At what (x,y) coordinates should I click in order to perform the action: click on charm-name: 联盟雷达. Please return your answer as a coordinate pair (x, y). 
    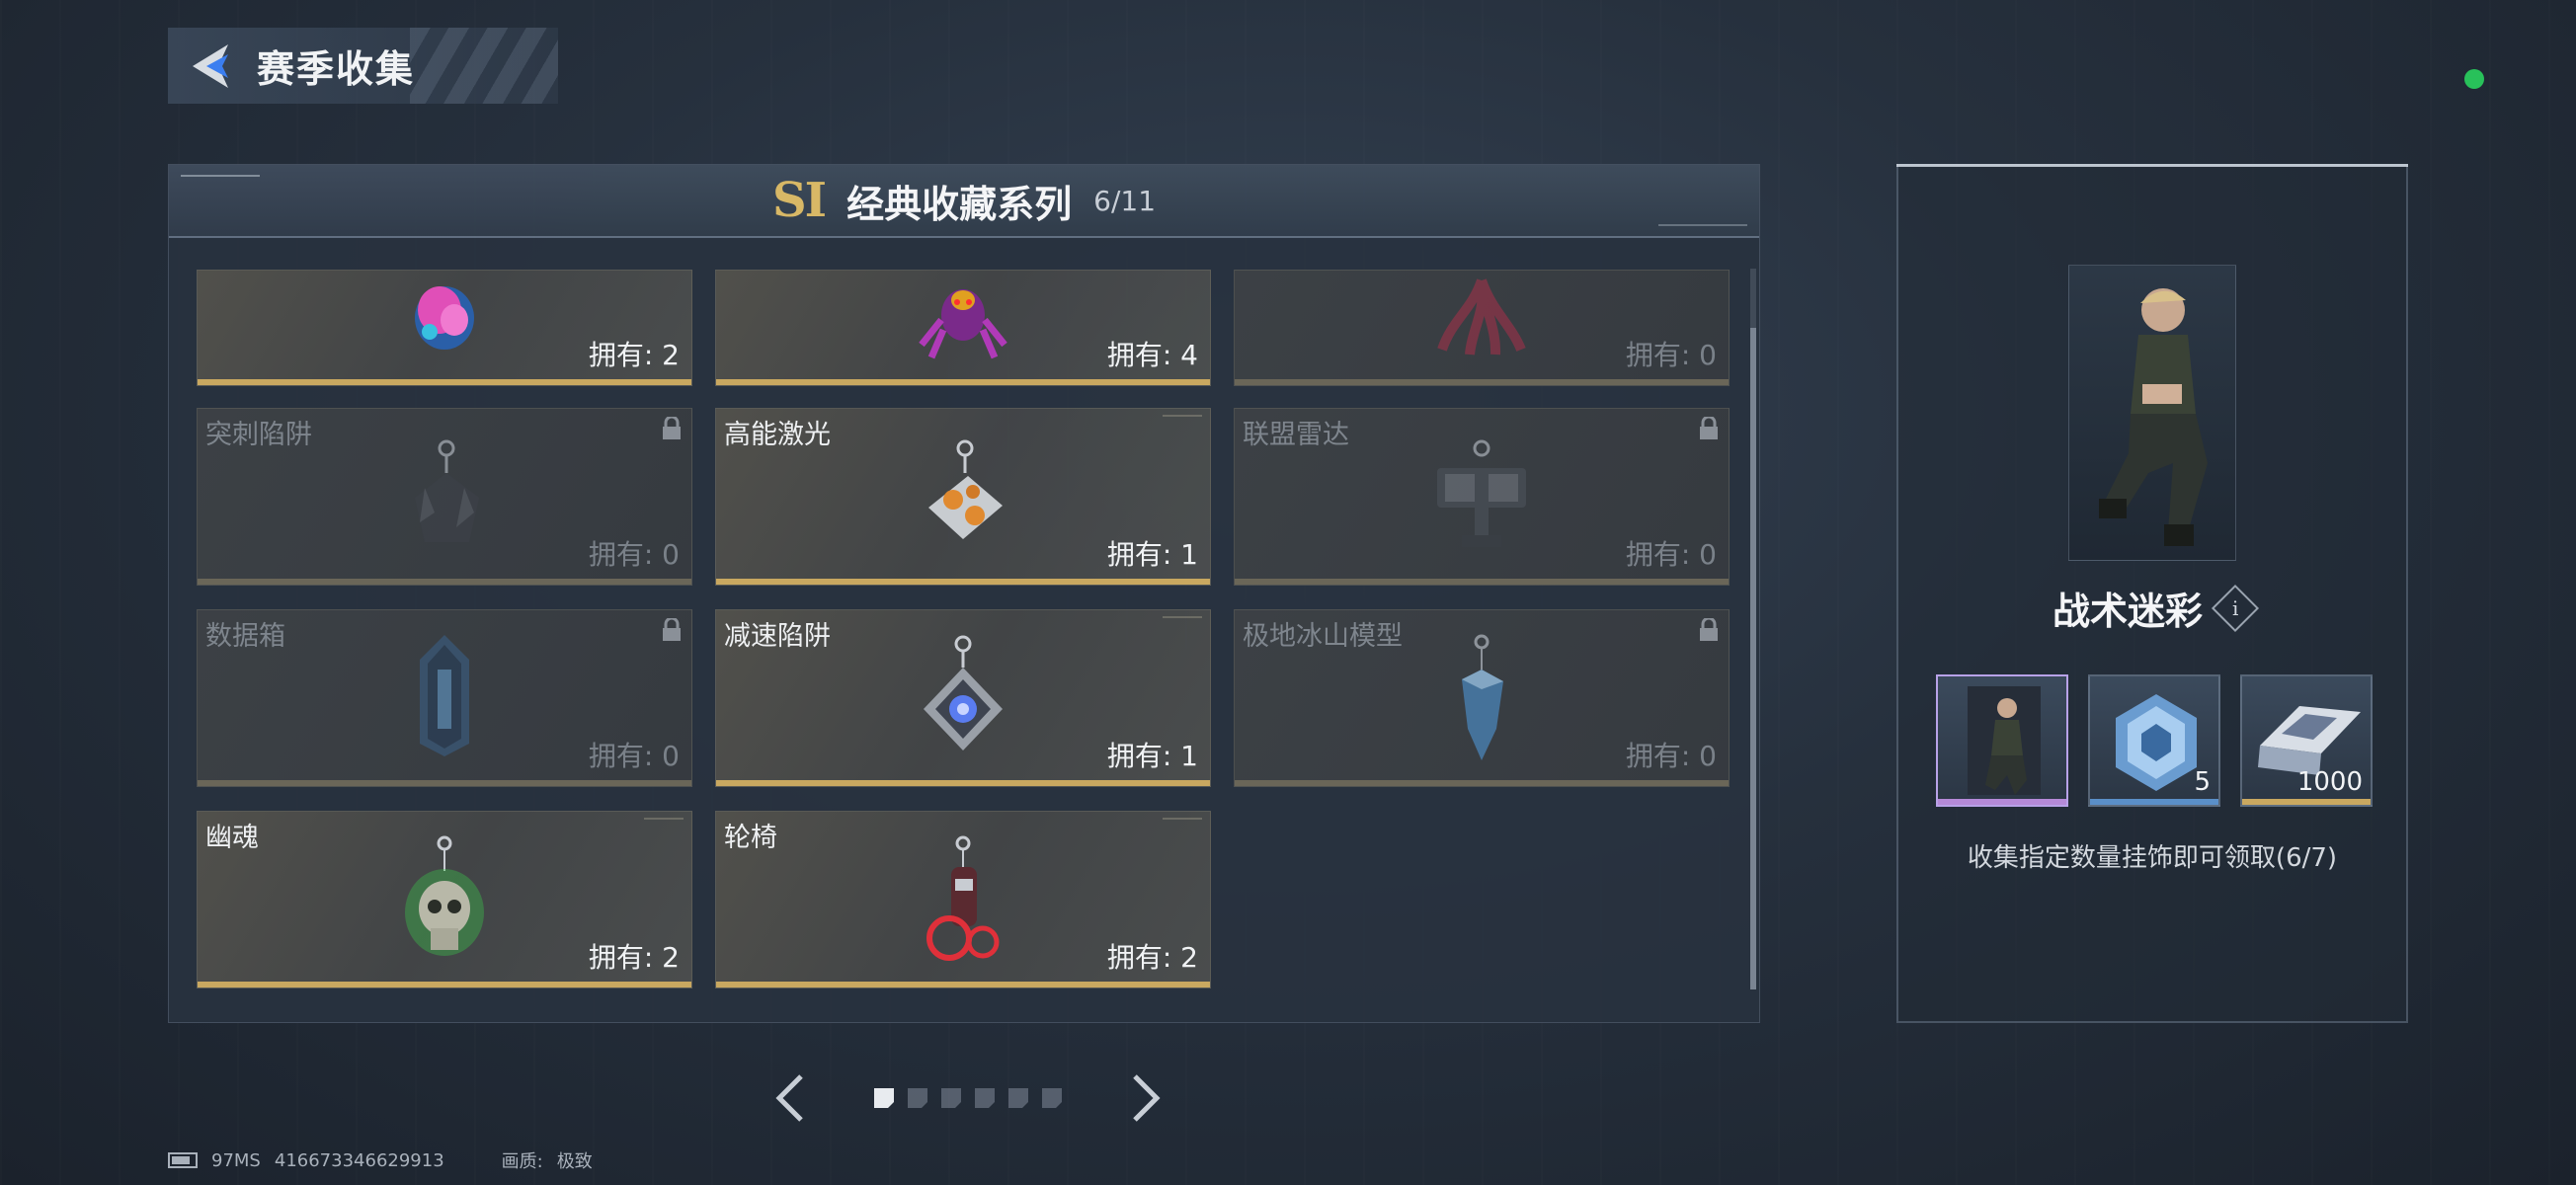
    Looking at the image, I should click on (1296, 435).